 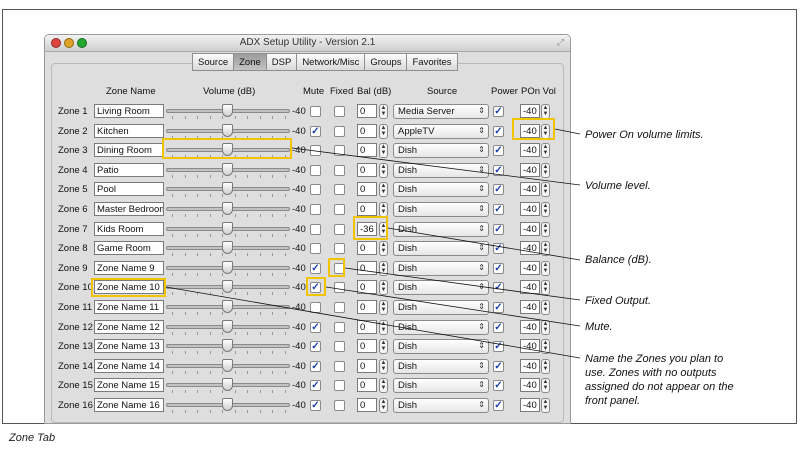 I want to click on zone-name-field: Game Room, so click(x=129, y=248).